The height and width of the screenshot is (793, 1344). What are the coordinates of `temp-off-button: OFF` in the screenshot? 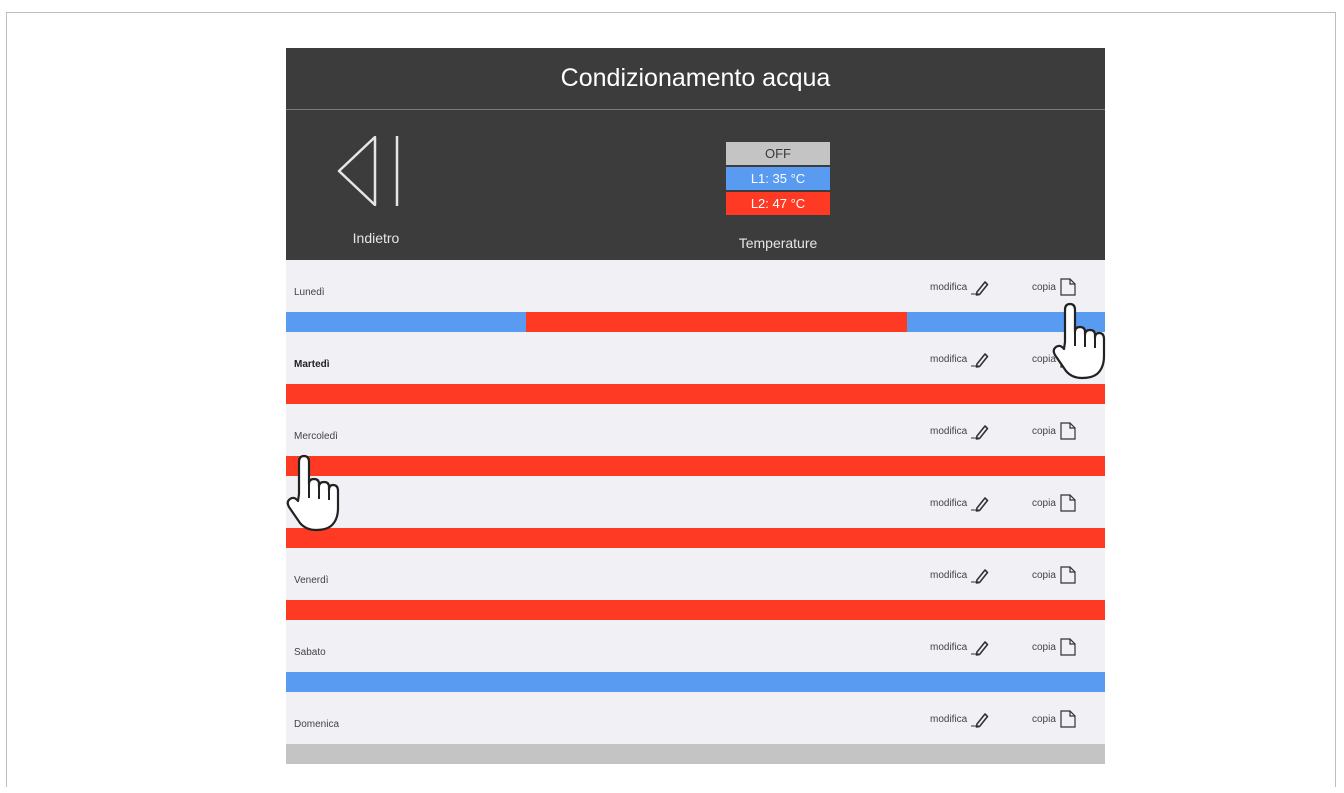 It's located at (778, 153).